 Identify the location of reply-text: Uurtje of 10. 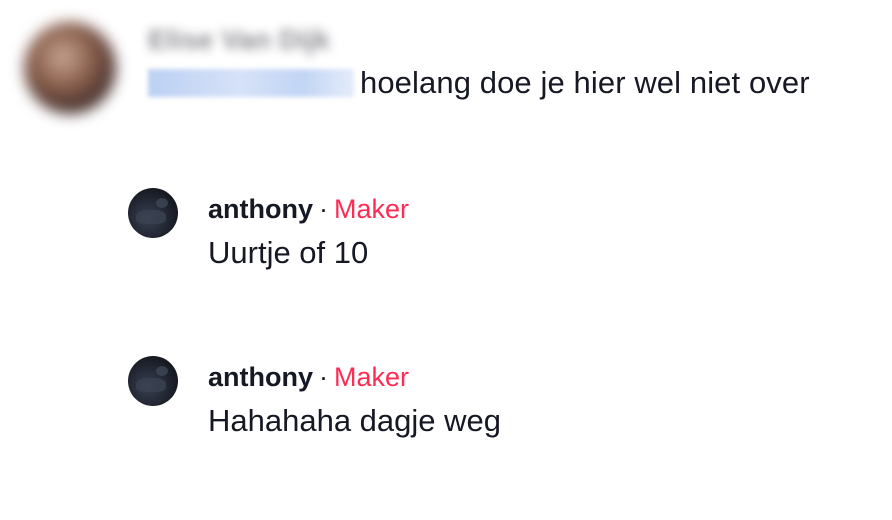
(288, 252).